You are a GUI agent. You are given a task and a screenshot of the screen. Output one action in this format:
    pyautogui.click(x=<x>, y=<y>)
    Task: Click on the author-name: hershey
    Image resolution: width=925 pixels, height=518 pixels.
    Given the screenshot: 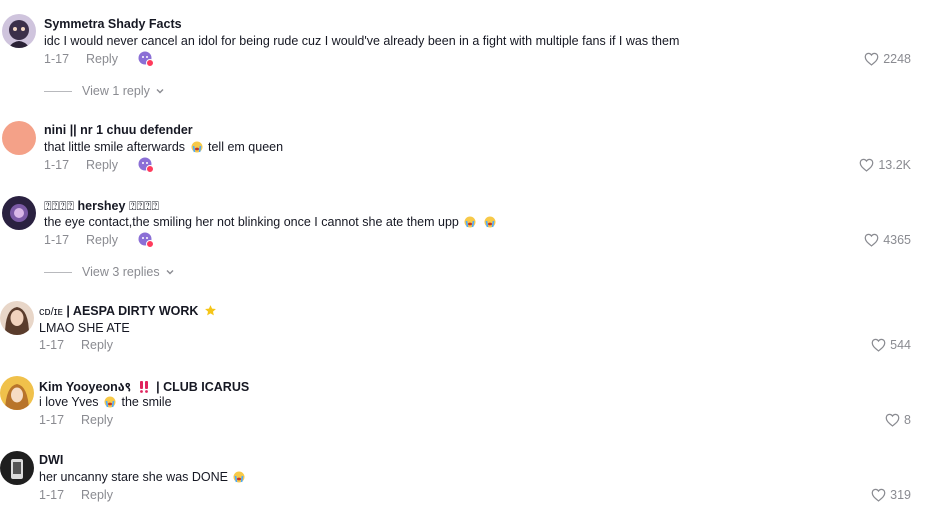 What is the action you would take?
    pyautogui.click(x=101, y=206)
    